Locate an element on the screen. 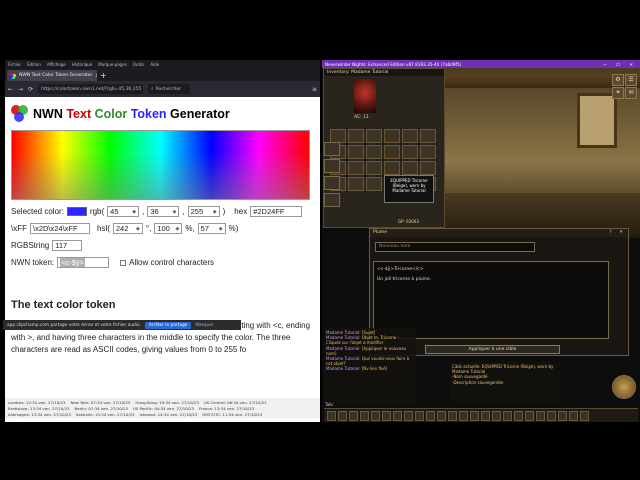  back-icon: ← is located at coordinates (10, 89).